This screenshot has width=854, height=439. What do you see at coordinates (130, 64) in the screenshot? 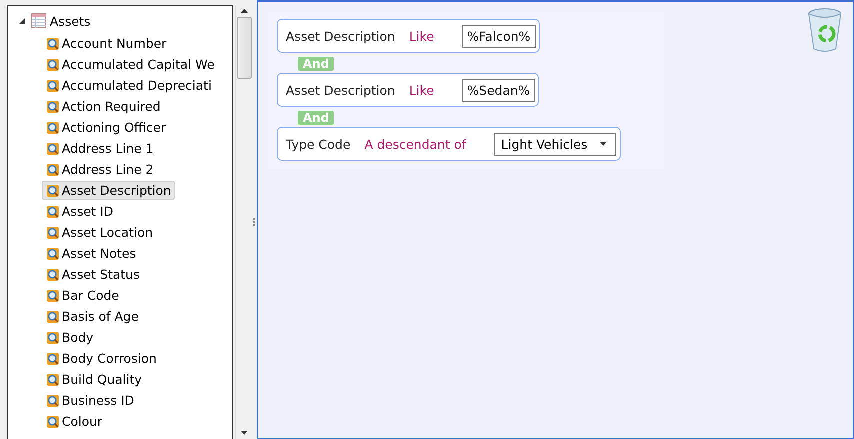
I see `tree-item: Accumulated Capital We` at bounding box center [130, 64].